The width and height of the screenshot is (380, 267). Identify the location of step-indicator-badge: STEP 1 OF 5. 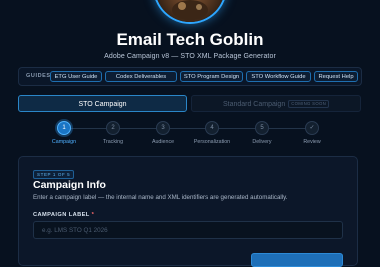
(54, 174).